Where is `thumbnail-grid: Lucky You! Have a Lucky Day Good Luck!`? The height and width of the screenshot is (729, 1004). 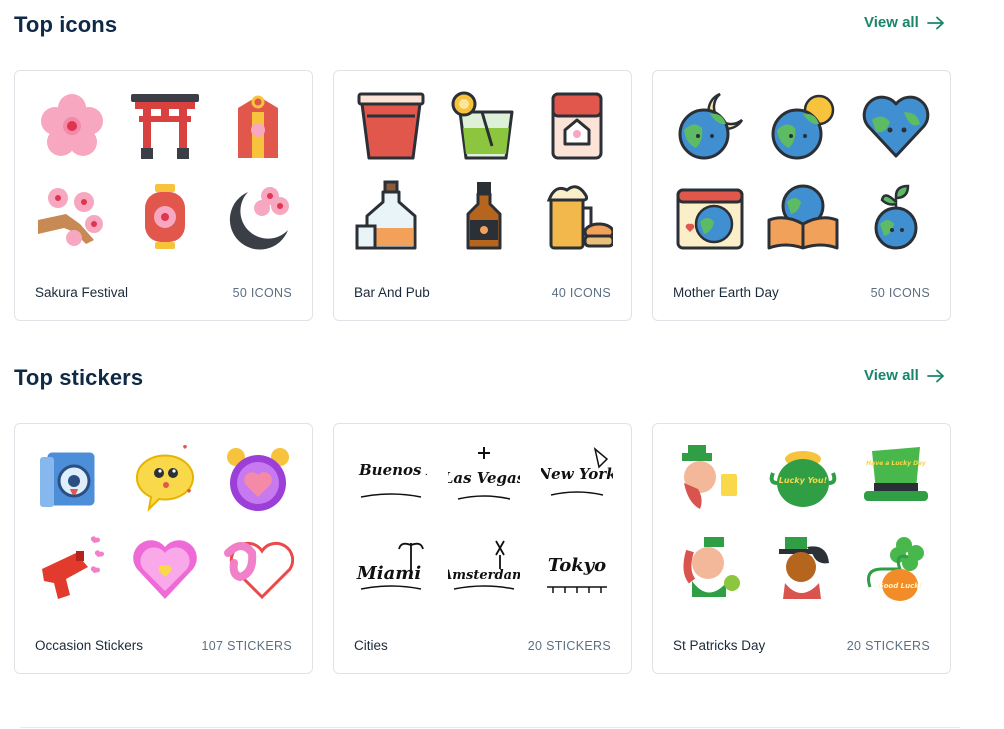
thumbnail-grid: Lucky You! Have a Lucky Day Good Luck! is located at coordinates (802, 524).